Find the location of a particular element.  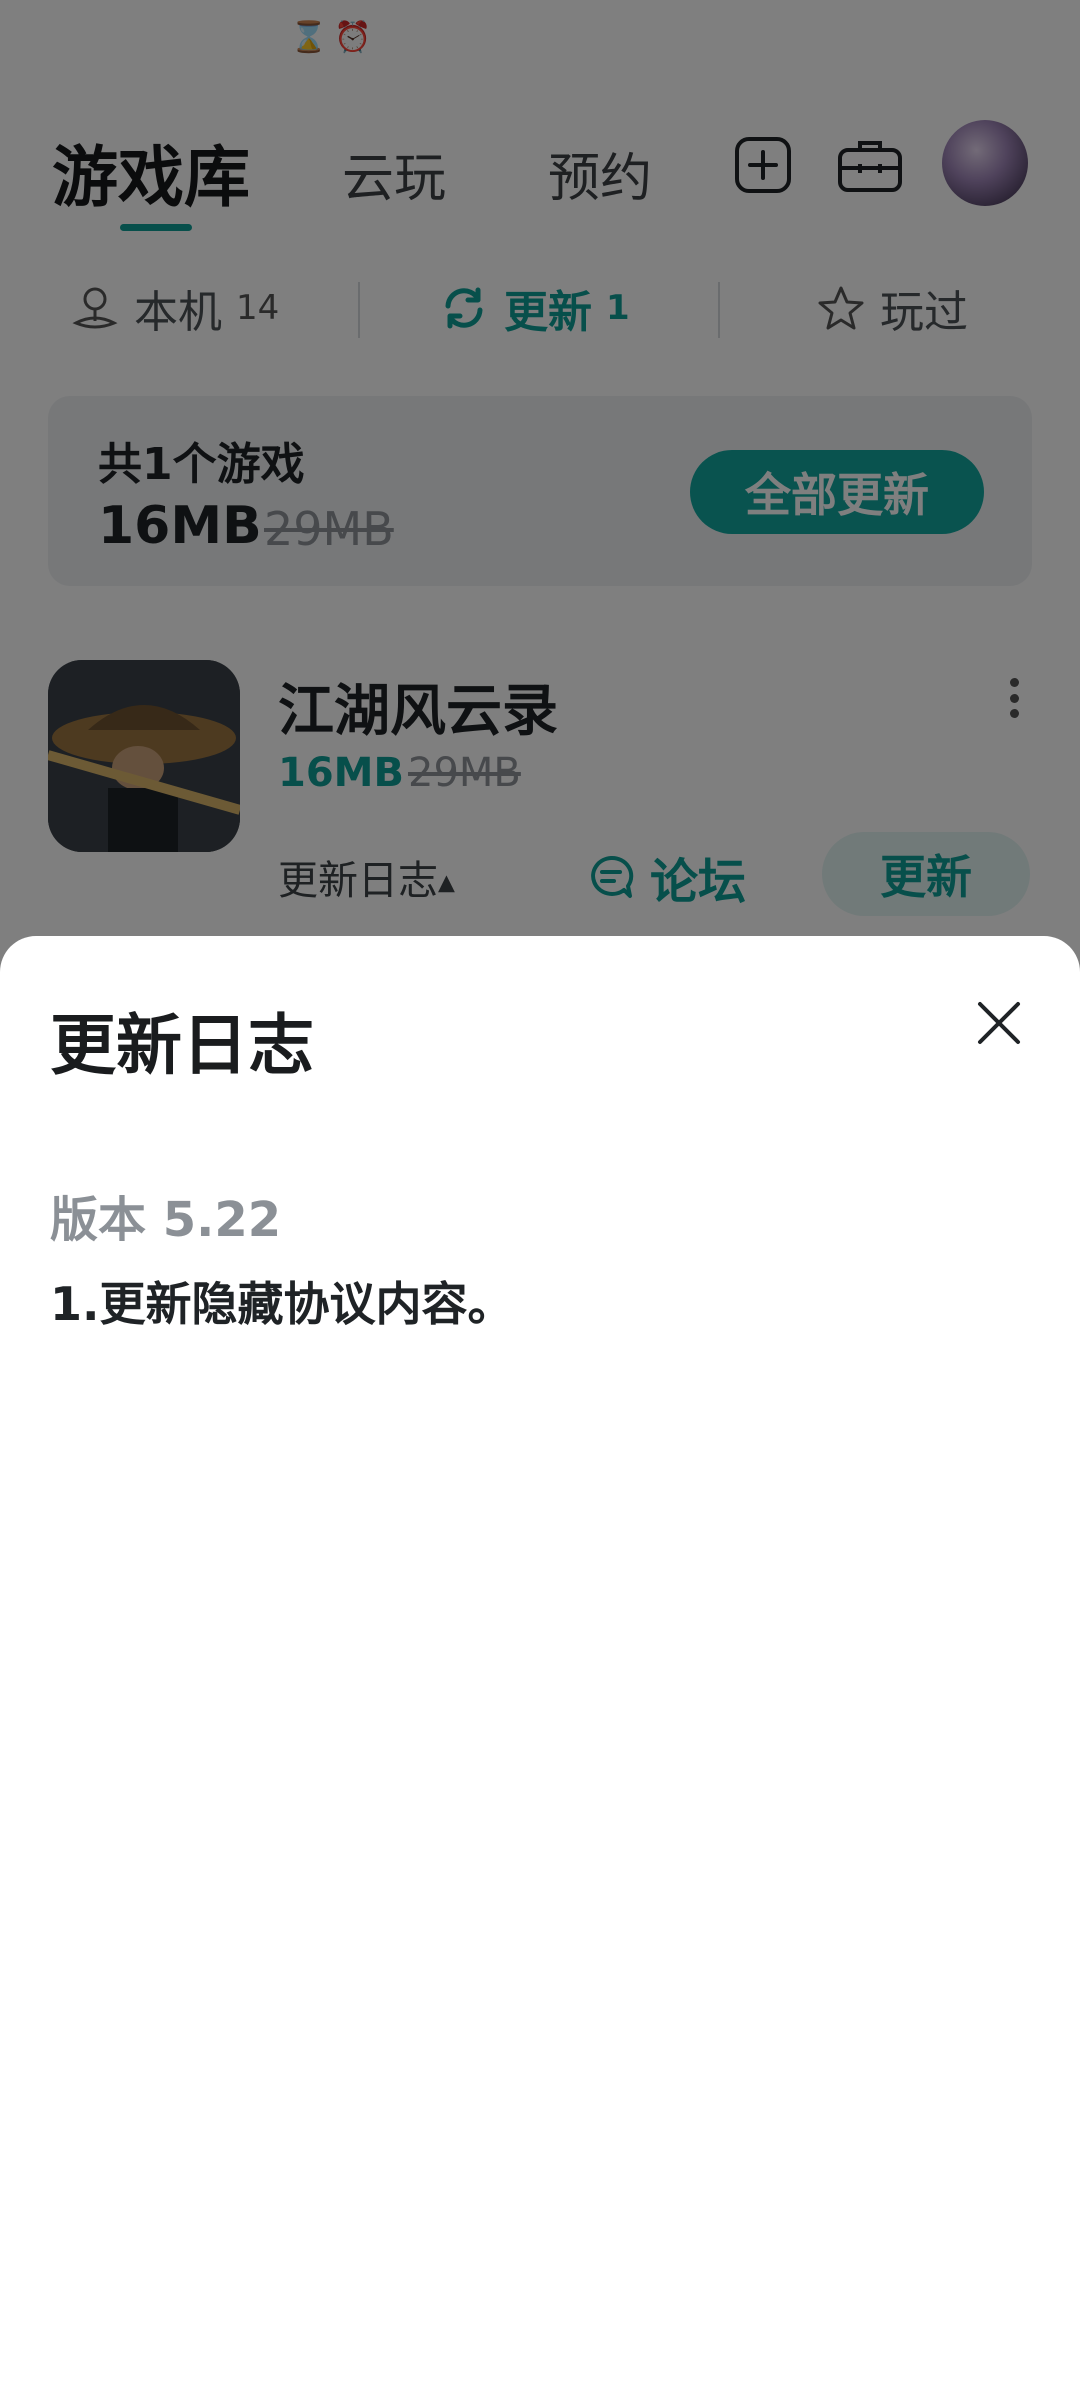

changelog-text: 1.更新隐藏协议内容。 is located at coordinates (282, 1304).